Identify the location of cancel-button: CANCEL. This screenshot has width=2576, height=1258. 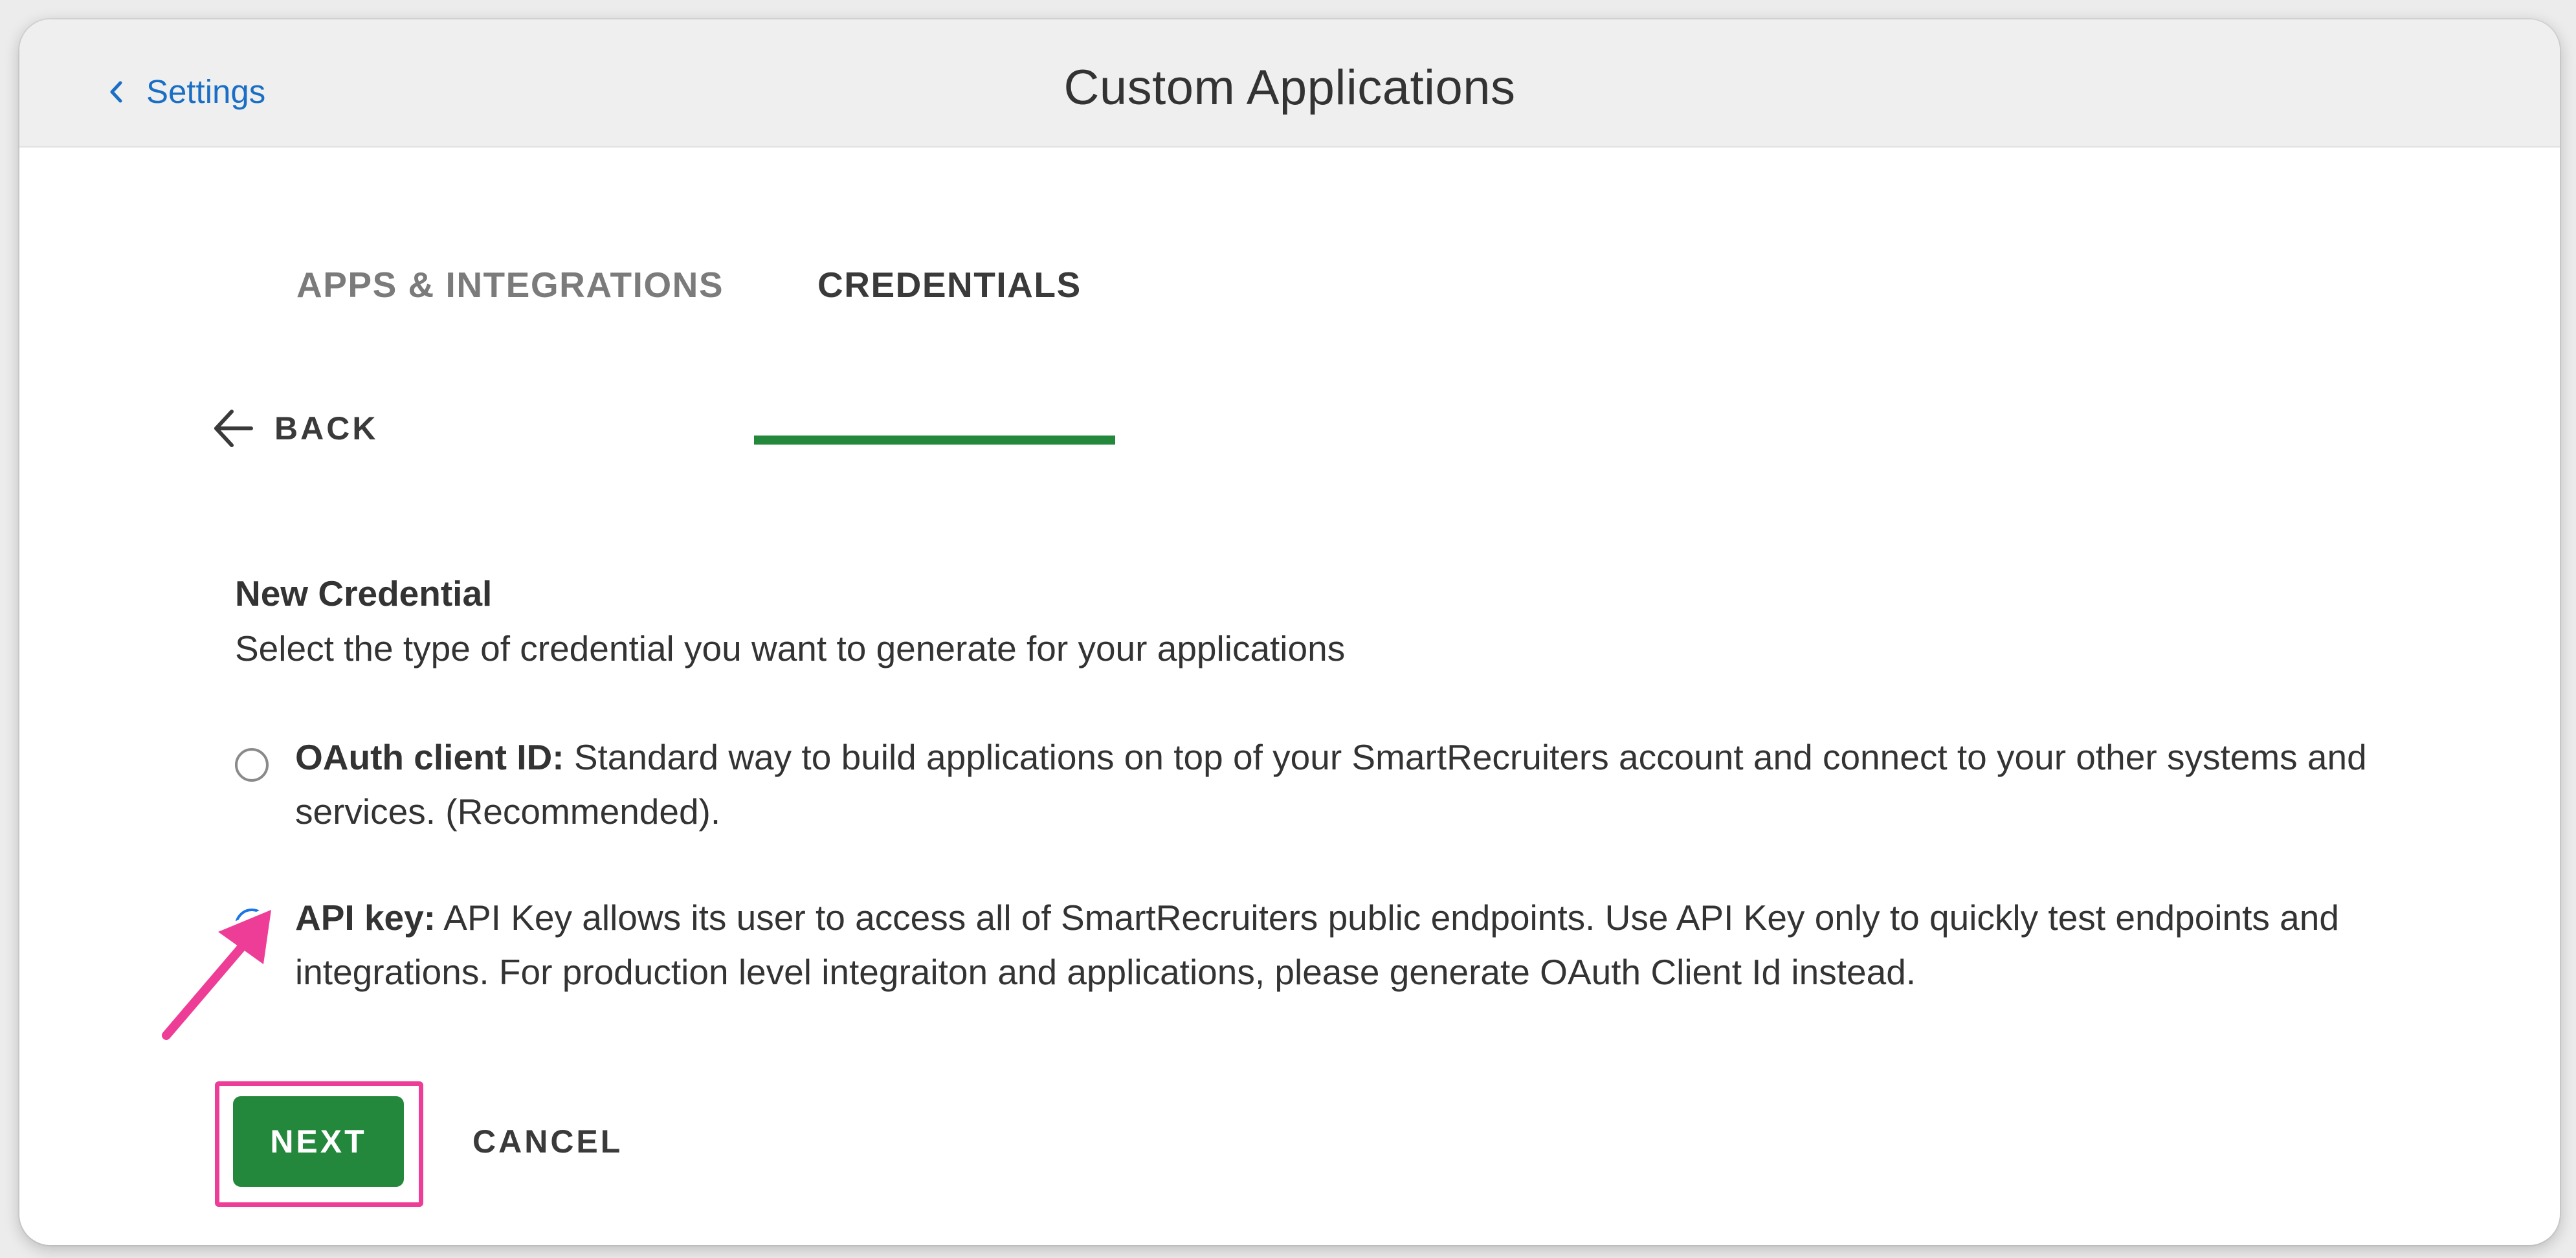
(547, 1141).